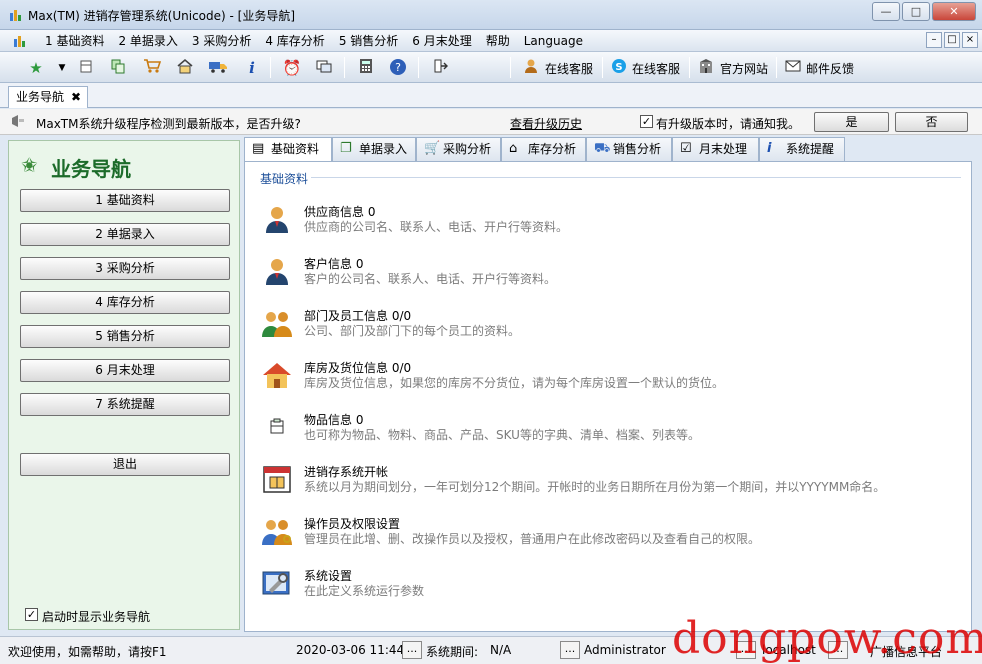 The image size is (982, 664). What do you see at coordinates (18, 123) in the screenshot?
I see `notification-icon` at bounding box center [18, 123].